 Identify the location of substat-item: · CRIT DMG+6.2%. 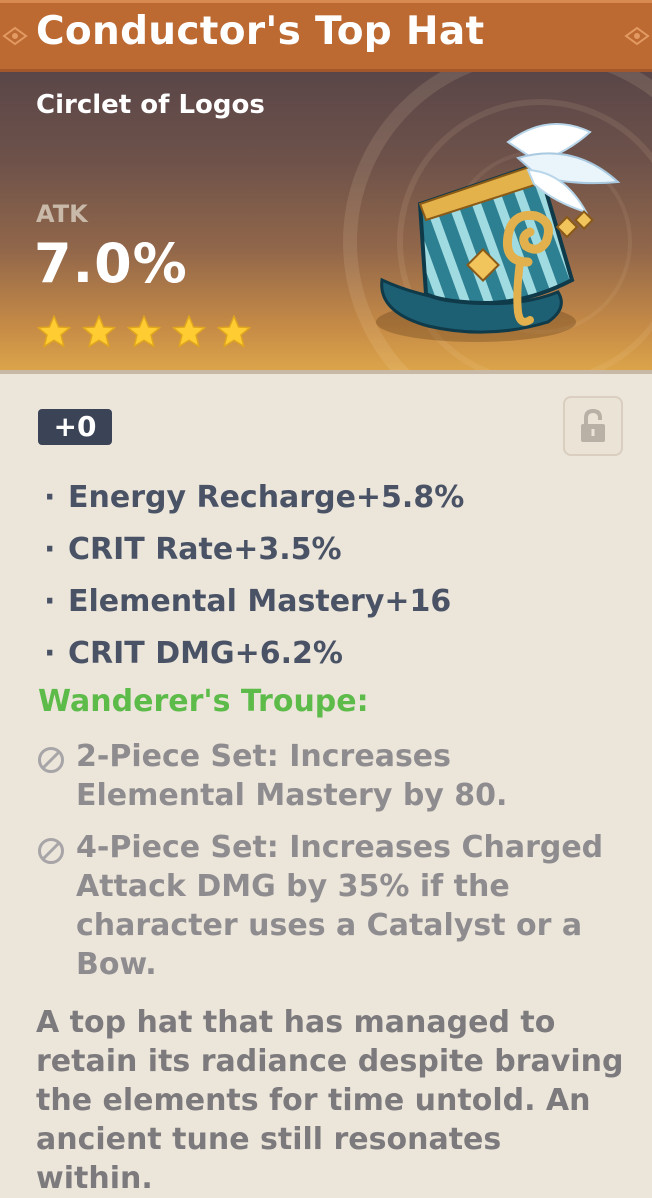
(254, 658).